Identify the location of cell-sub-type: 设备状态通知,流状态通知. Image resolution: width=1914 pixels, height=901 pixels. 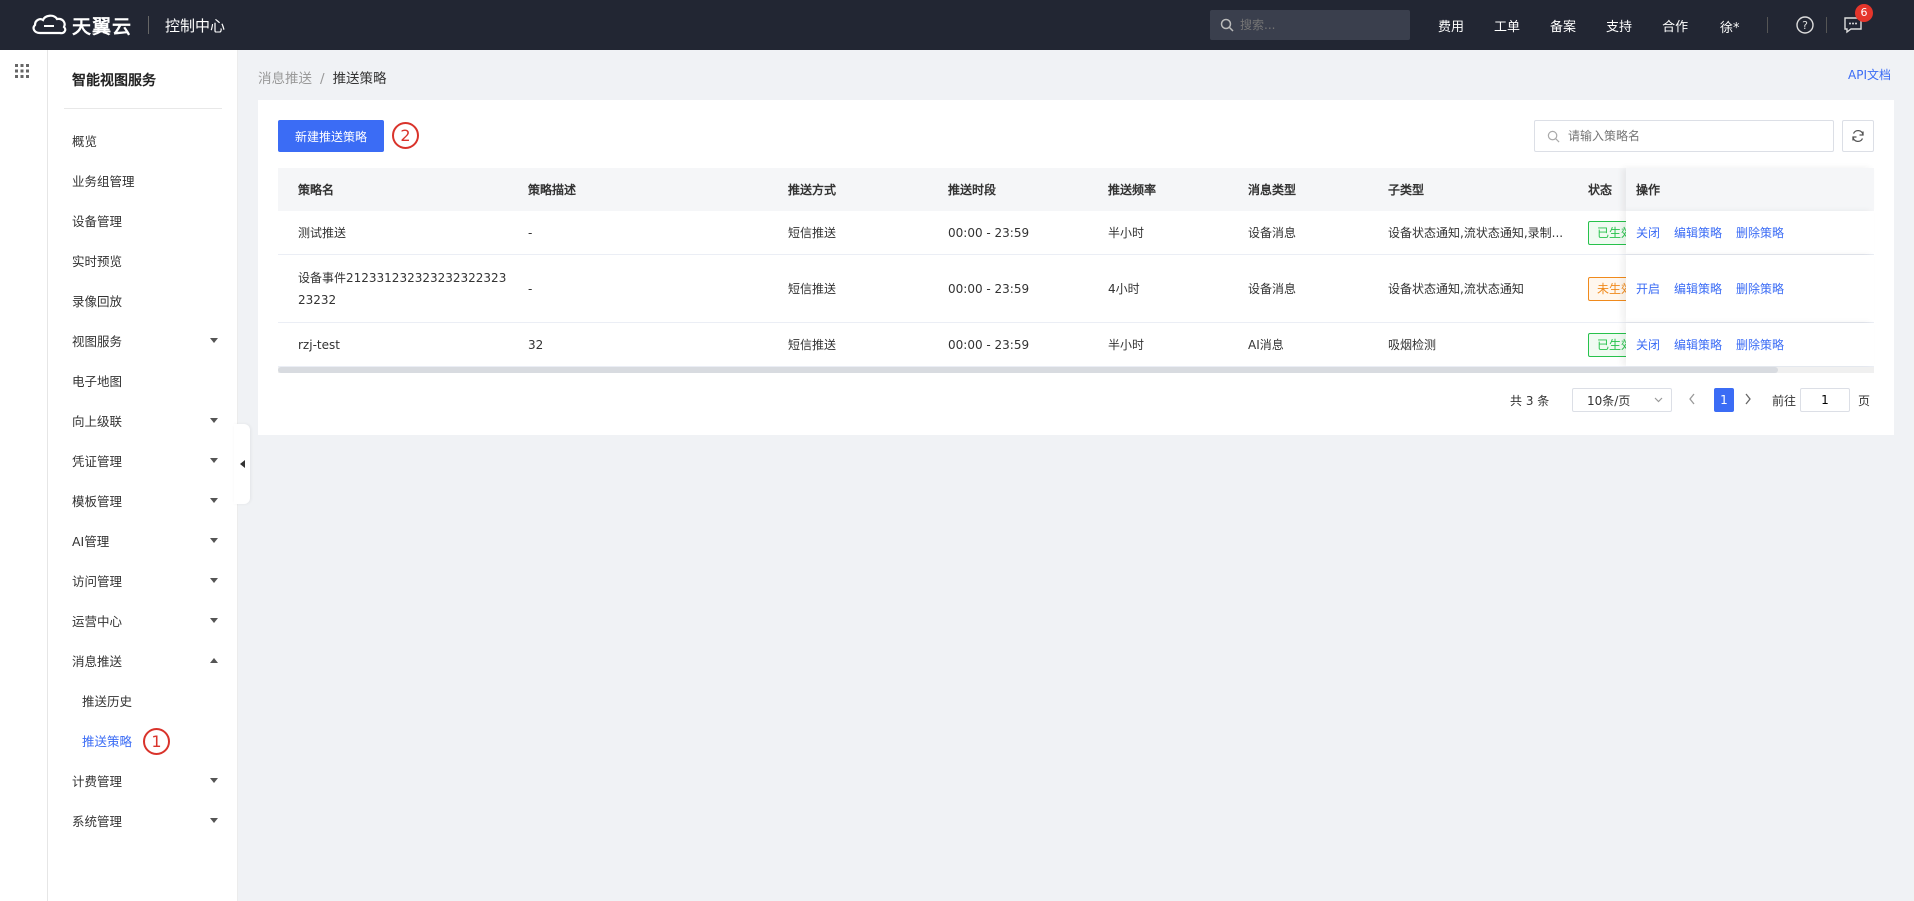
(1456, 289).